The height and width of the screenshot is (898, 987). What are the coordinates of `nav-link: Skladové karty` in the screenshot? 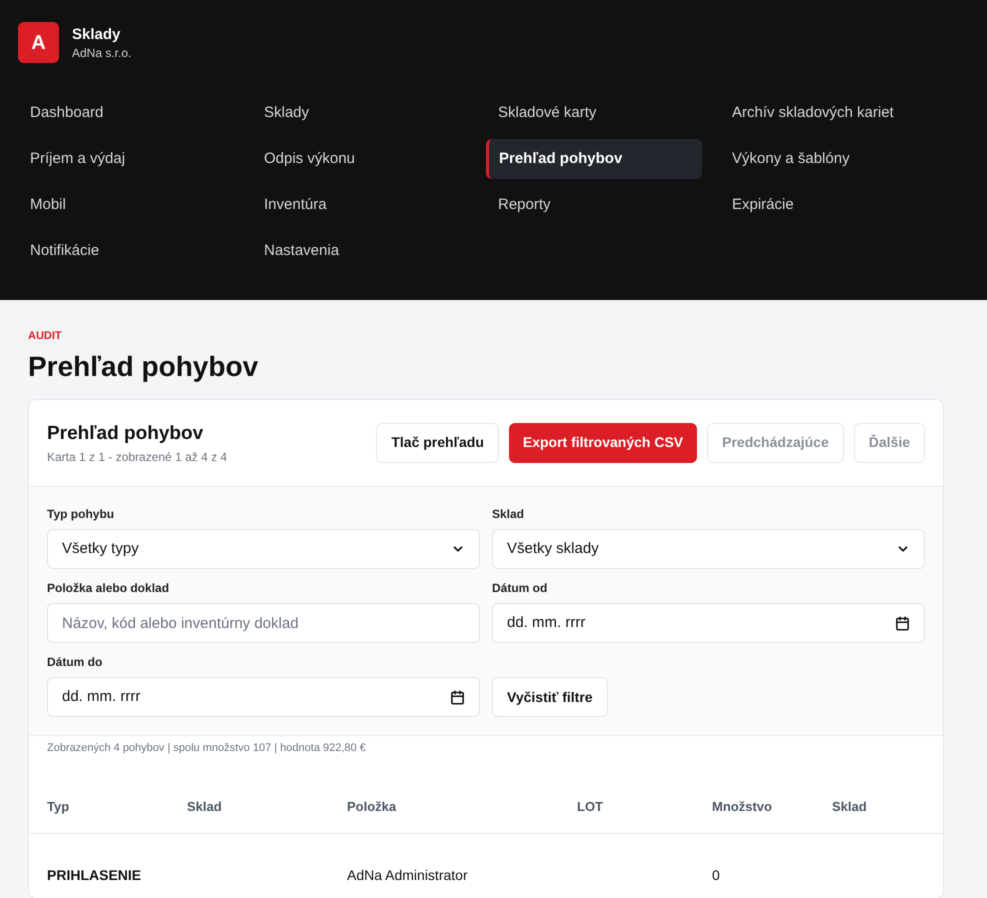 It's located at (594, 113).